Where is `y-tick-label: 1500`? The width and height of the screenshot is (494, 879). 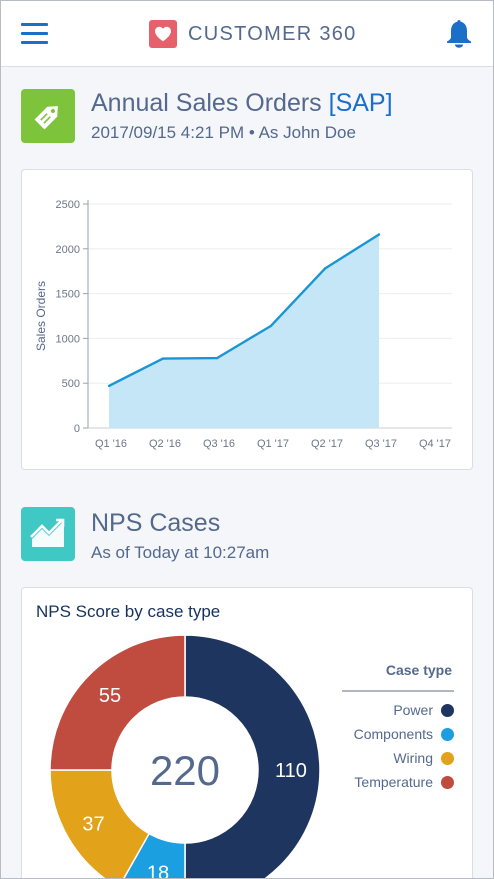
y-tick-label: 1500 is located at coordinates (68, 295).